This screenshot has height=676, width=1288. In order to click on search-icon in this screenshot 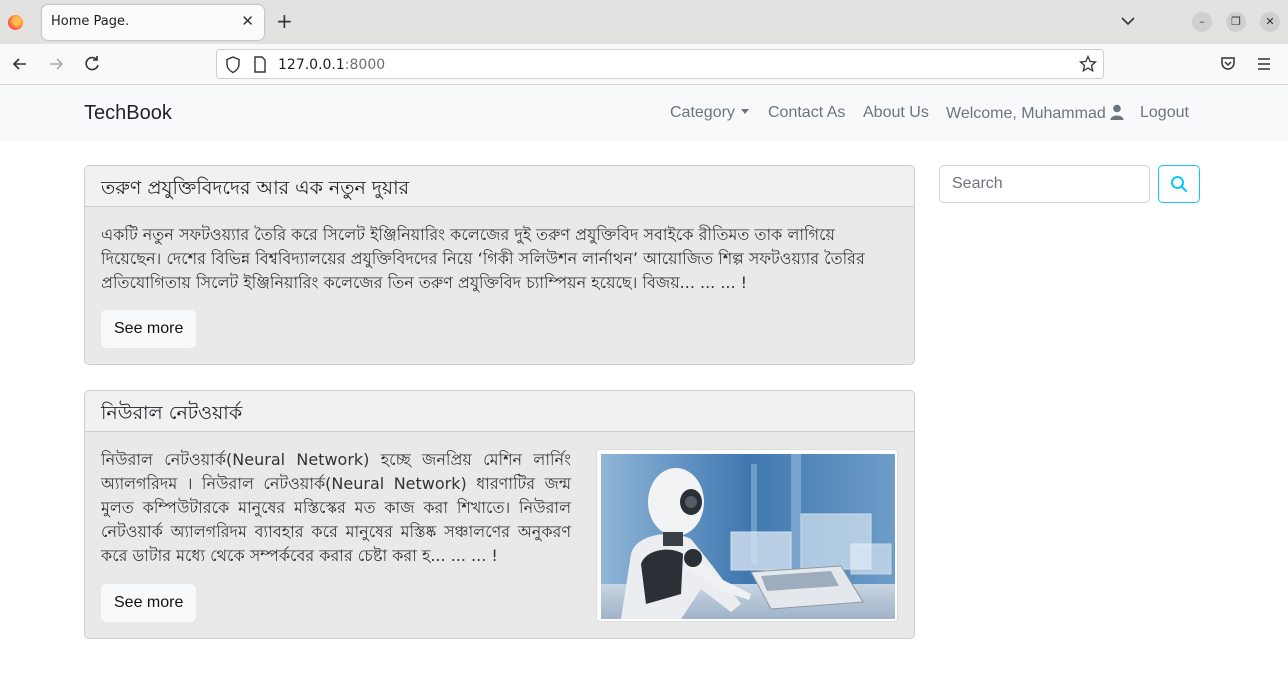, I will do `click(1179, 184)`.